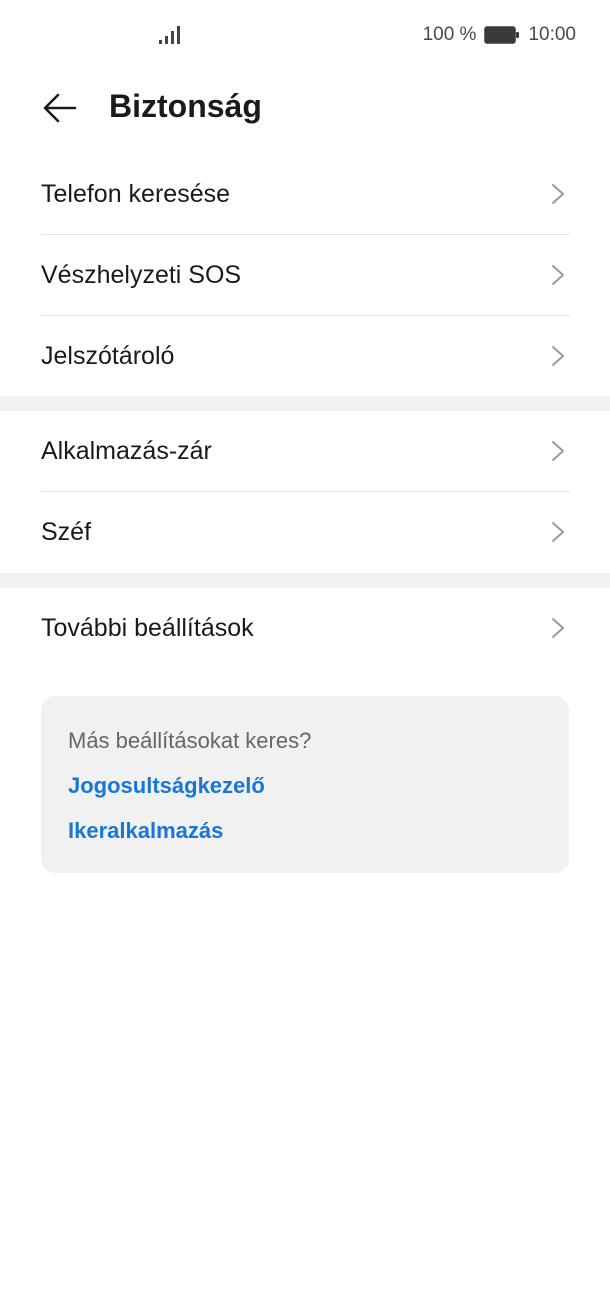 This screenshot has width=610, height=1306. Describe the element at coordinates (169, 35) in the screenshot. I see `signal-bars-icon` at that location.